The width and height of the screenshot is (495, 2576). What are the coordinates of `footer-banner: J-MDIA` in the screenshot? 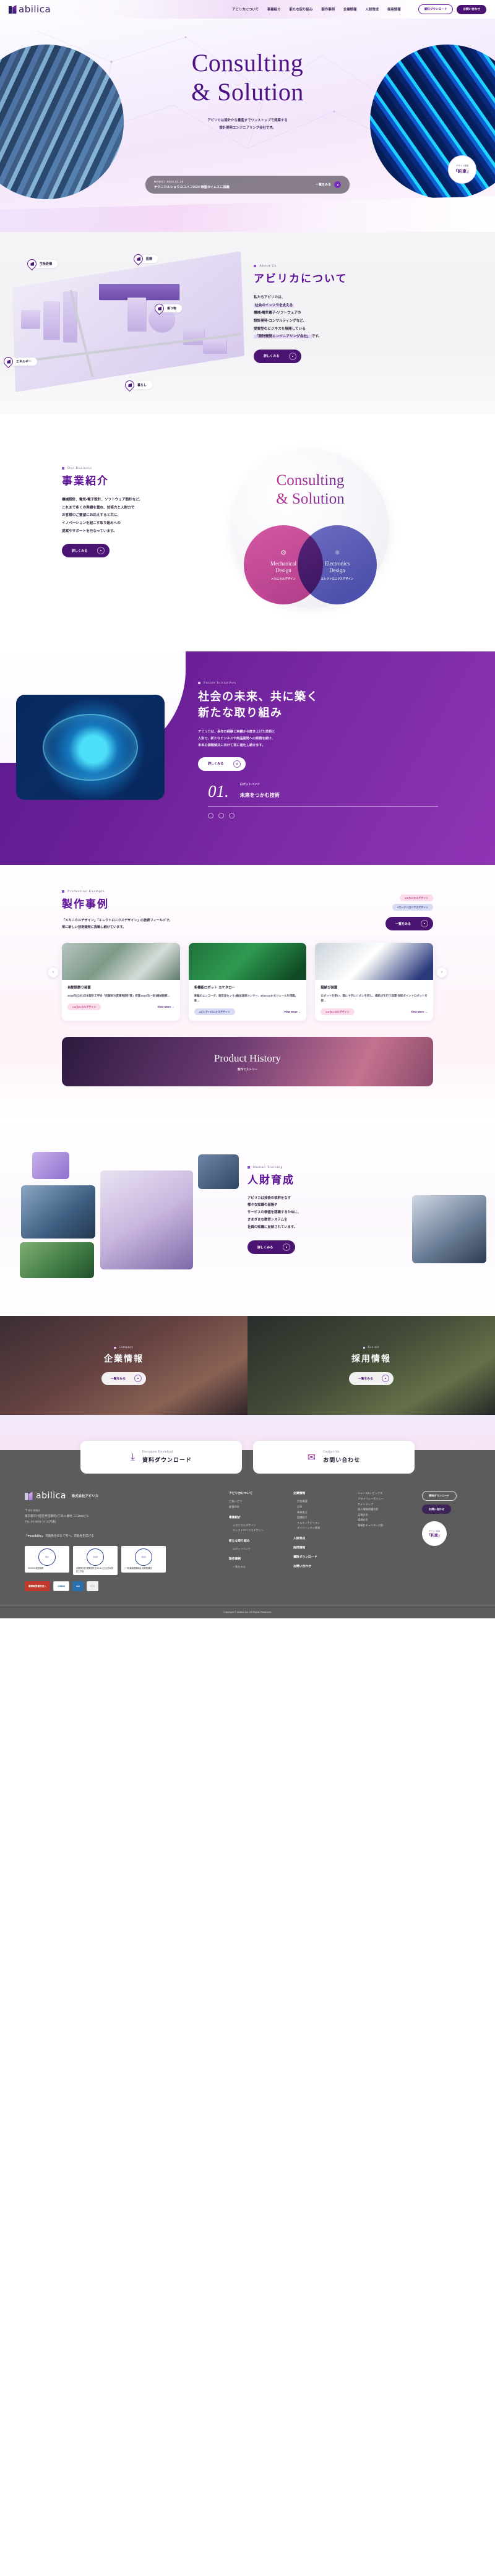 It's located at (61, 1586).